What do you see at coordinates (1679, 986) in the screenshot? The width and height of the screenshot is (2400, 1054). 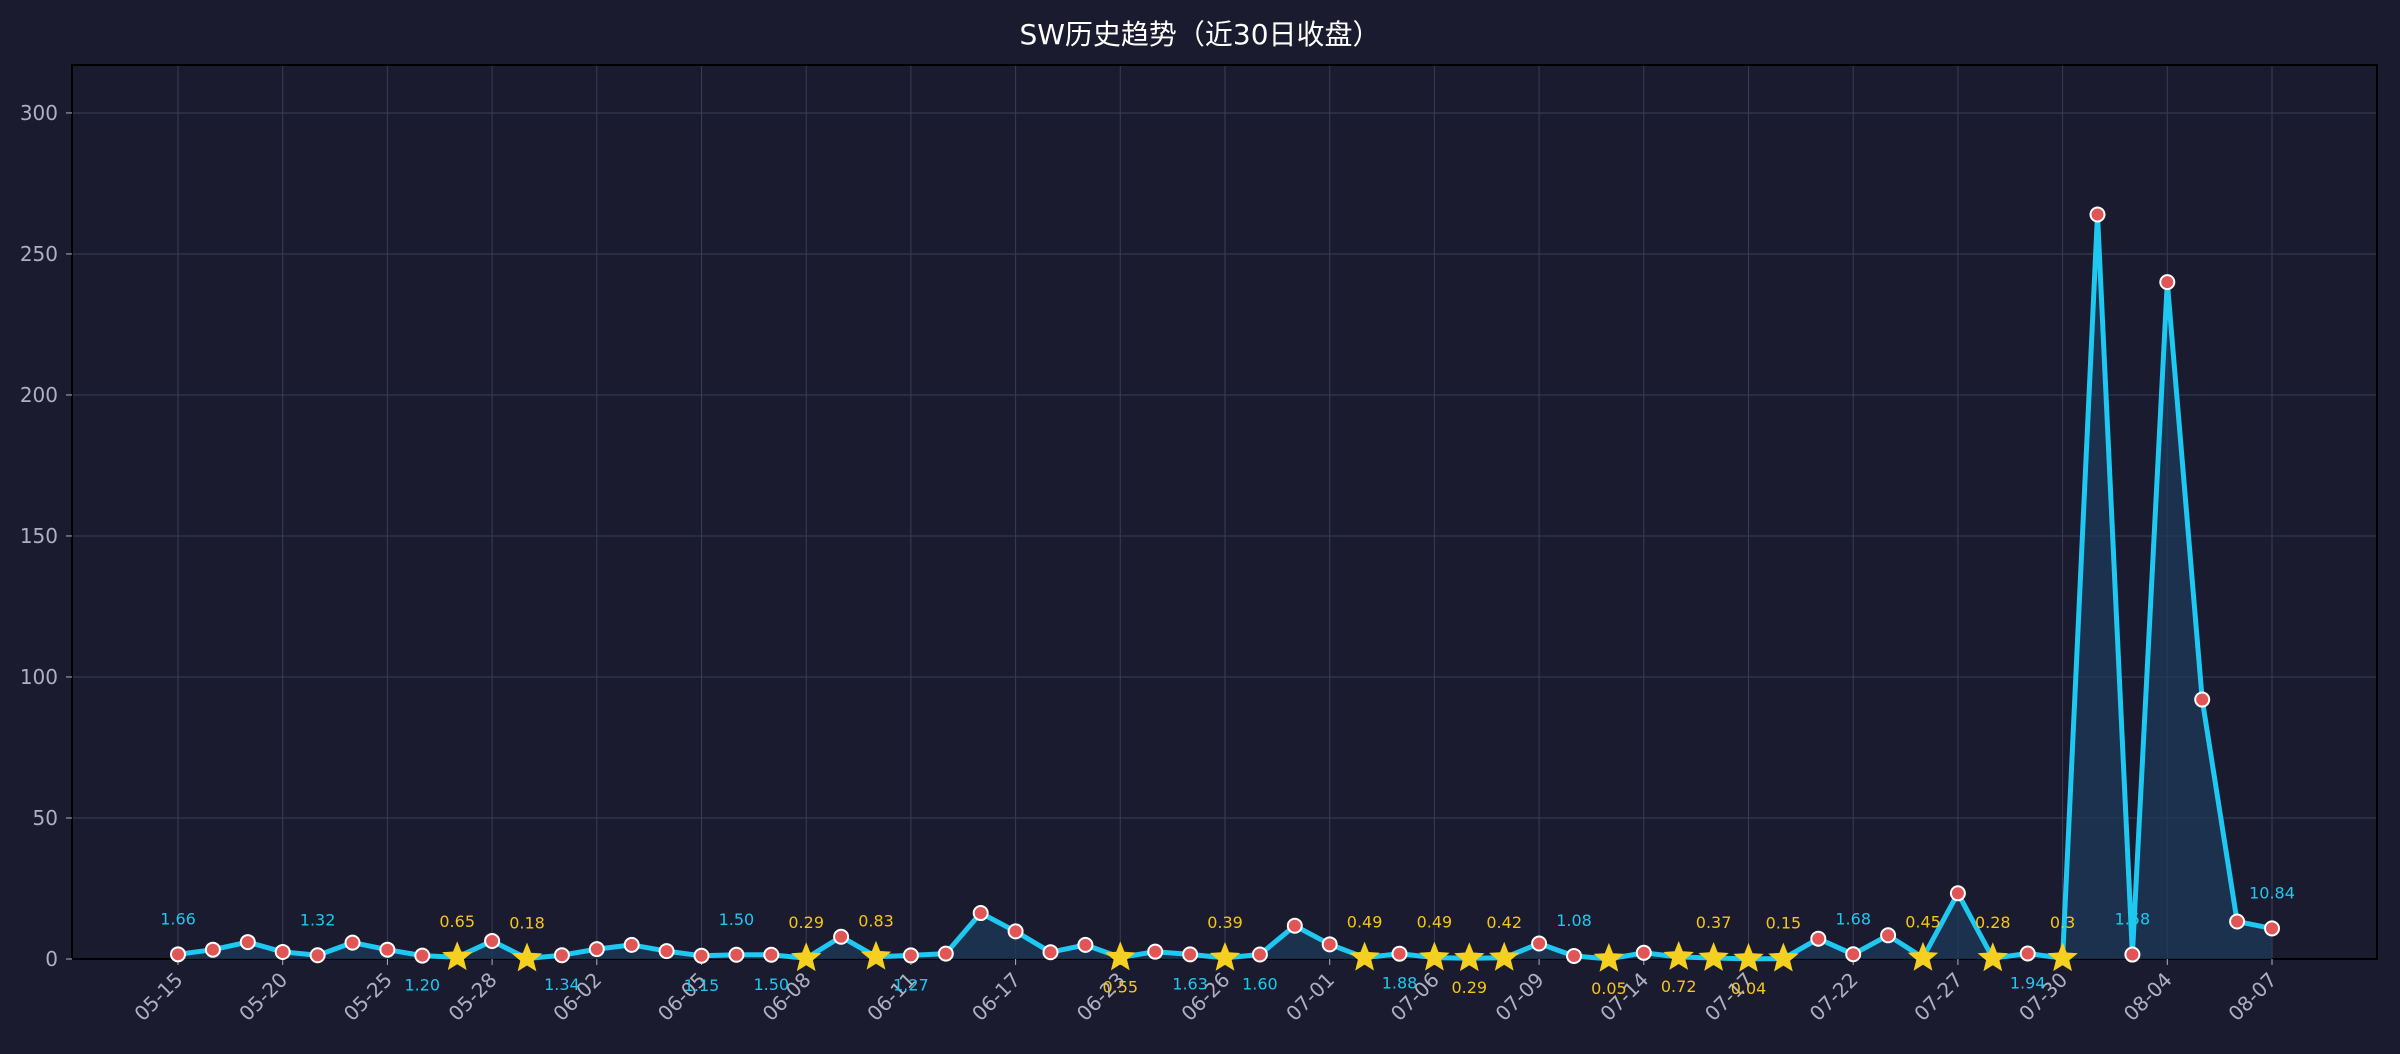 I see `data-label: 0.72` at bounding box center [1679, 986].